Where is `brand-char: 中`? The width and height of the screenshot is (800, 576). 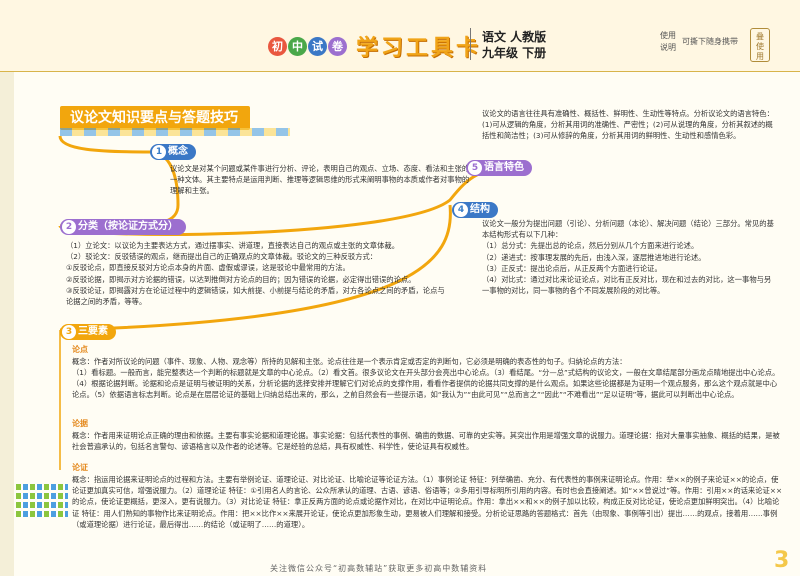 brand-char: 中 is located at coordinates (297, 46).